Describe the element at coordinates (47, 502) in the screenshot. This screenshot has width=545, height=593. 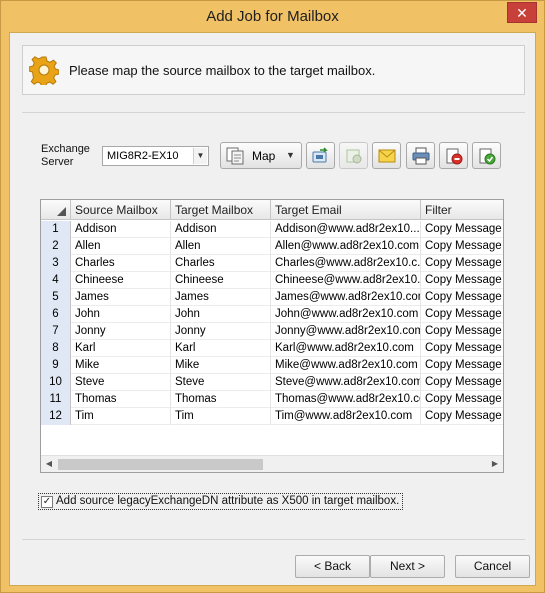
I see `checkbox-checked-icon: ✓` at that location.